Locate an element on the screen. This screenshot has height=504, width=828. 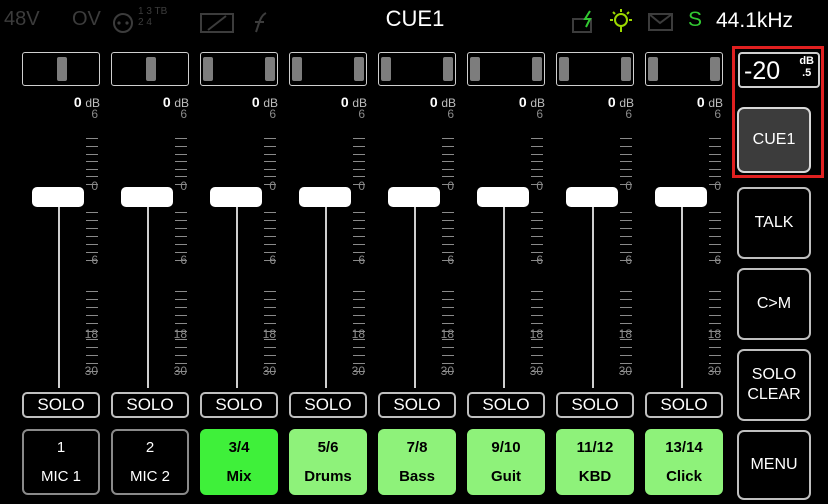
channel-select-button: 2 MIC 2 is located at coordinates (150, 462).